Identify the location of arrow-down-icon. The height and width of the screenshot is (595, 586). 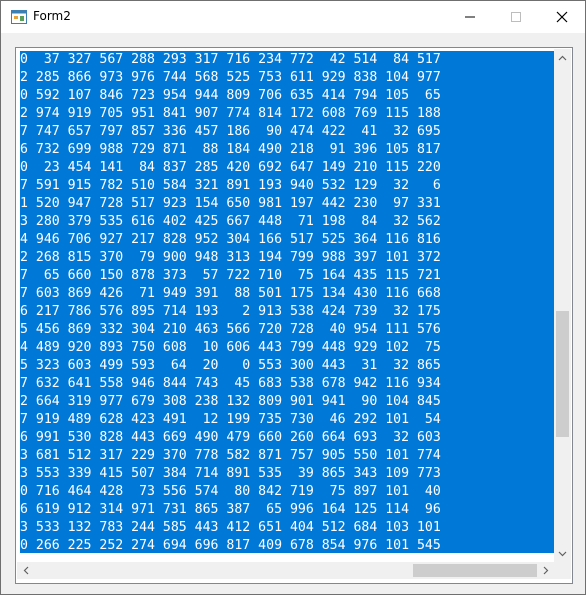
(562, 553).